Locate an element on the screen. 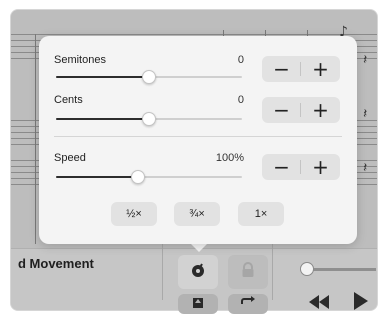 Image resolution: width=388 pixels, height=315 pixels. play-button is located at coordinates (361, 303).